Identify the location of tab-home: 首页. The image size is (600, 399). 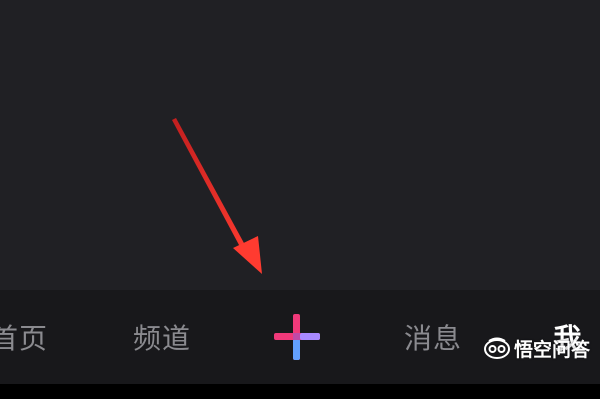
(34, 337).